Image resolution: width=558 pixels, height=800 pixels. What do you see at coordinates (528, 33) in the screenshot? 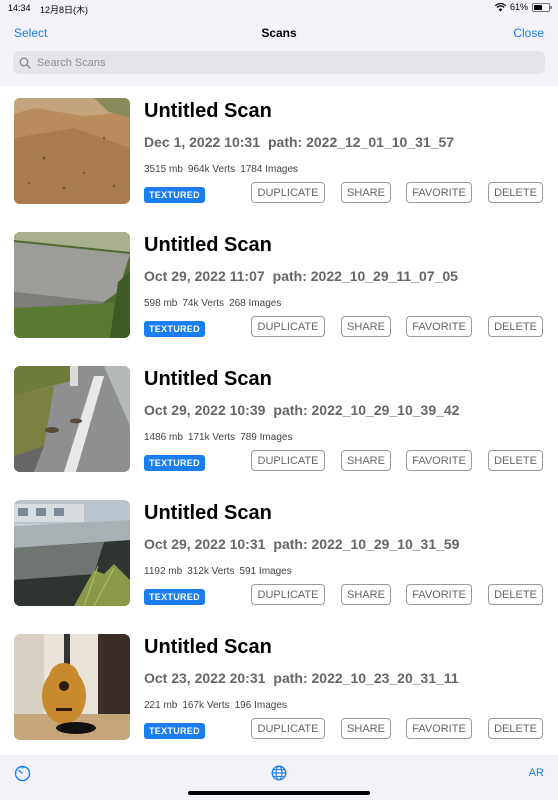
I see `close-button: Close` at bounding box center [528, 33].